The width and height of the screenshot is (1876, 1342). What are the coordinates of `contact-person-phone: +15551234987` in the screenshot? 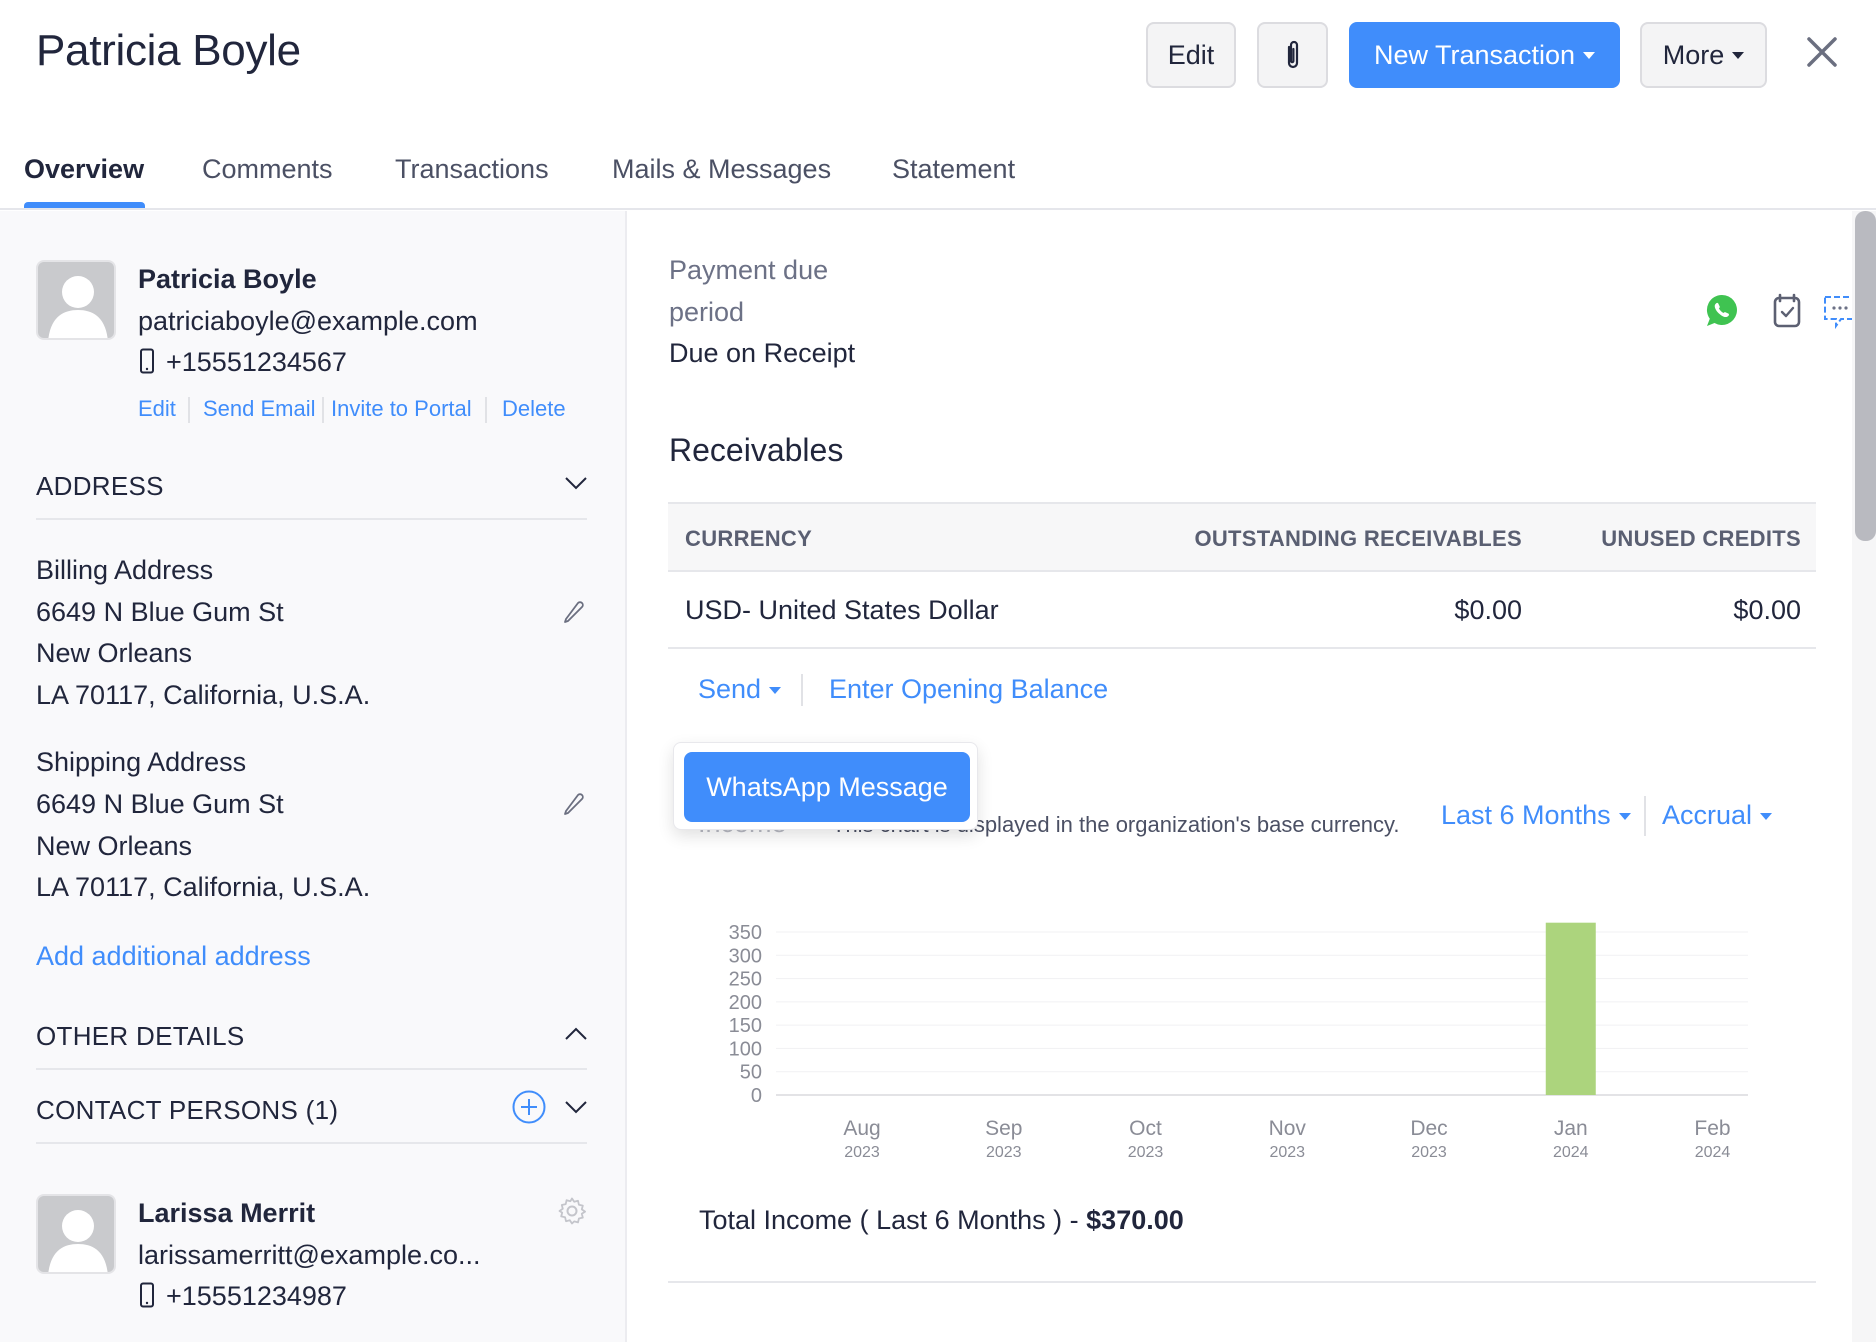 It's located at (256, 1296).